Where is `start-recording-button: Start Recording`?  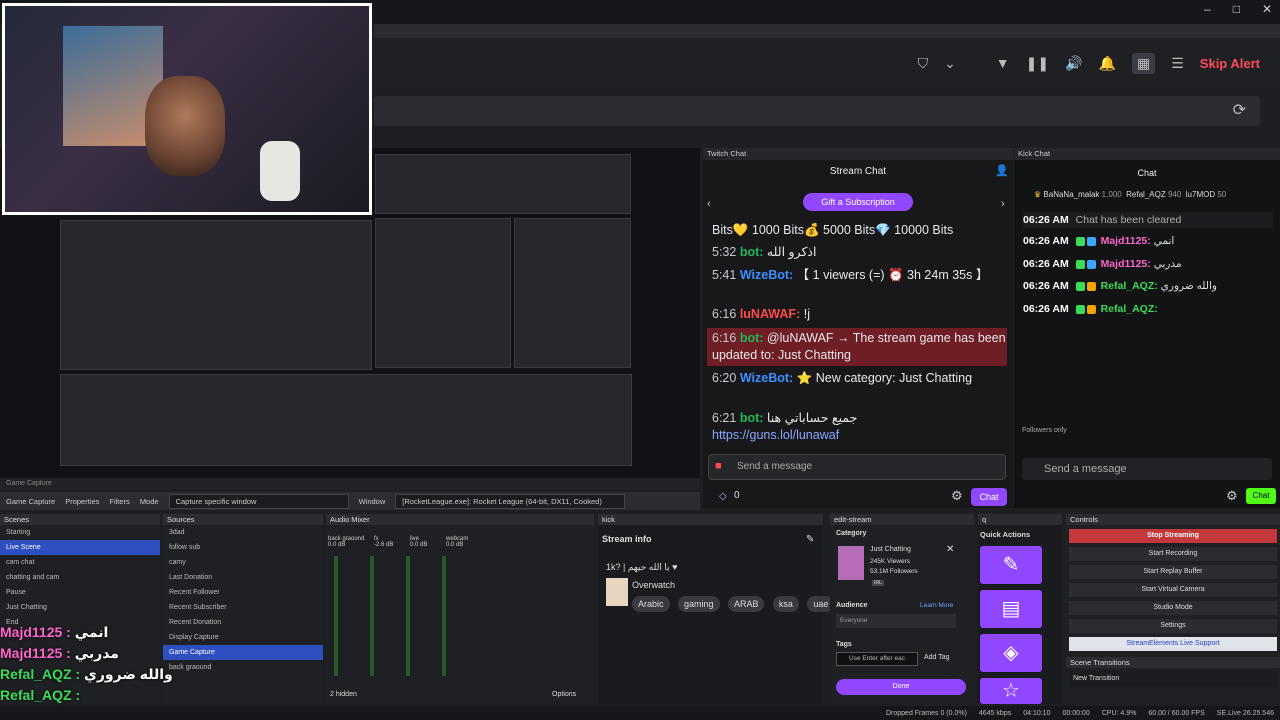 start-recording-button: Start Recording is located at coordinates (1173, 554).